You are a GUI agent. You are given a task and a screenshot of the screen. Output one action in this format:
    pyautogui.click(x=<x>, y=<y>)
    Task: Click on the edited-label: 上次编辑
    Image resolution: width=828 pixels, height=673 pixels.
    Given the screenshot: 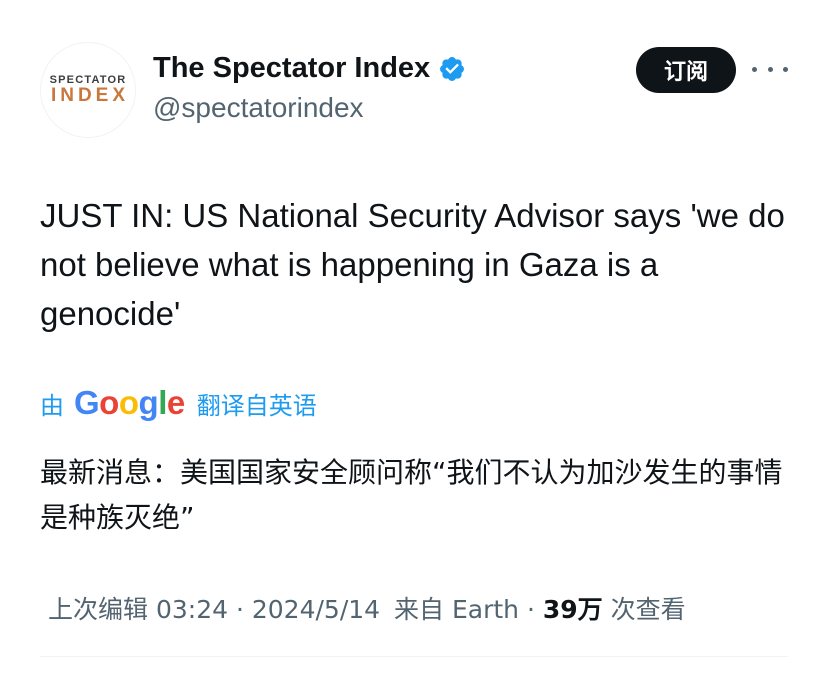 What is the action you would take?
    pyautogui.click(x=98, y=609)
    